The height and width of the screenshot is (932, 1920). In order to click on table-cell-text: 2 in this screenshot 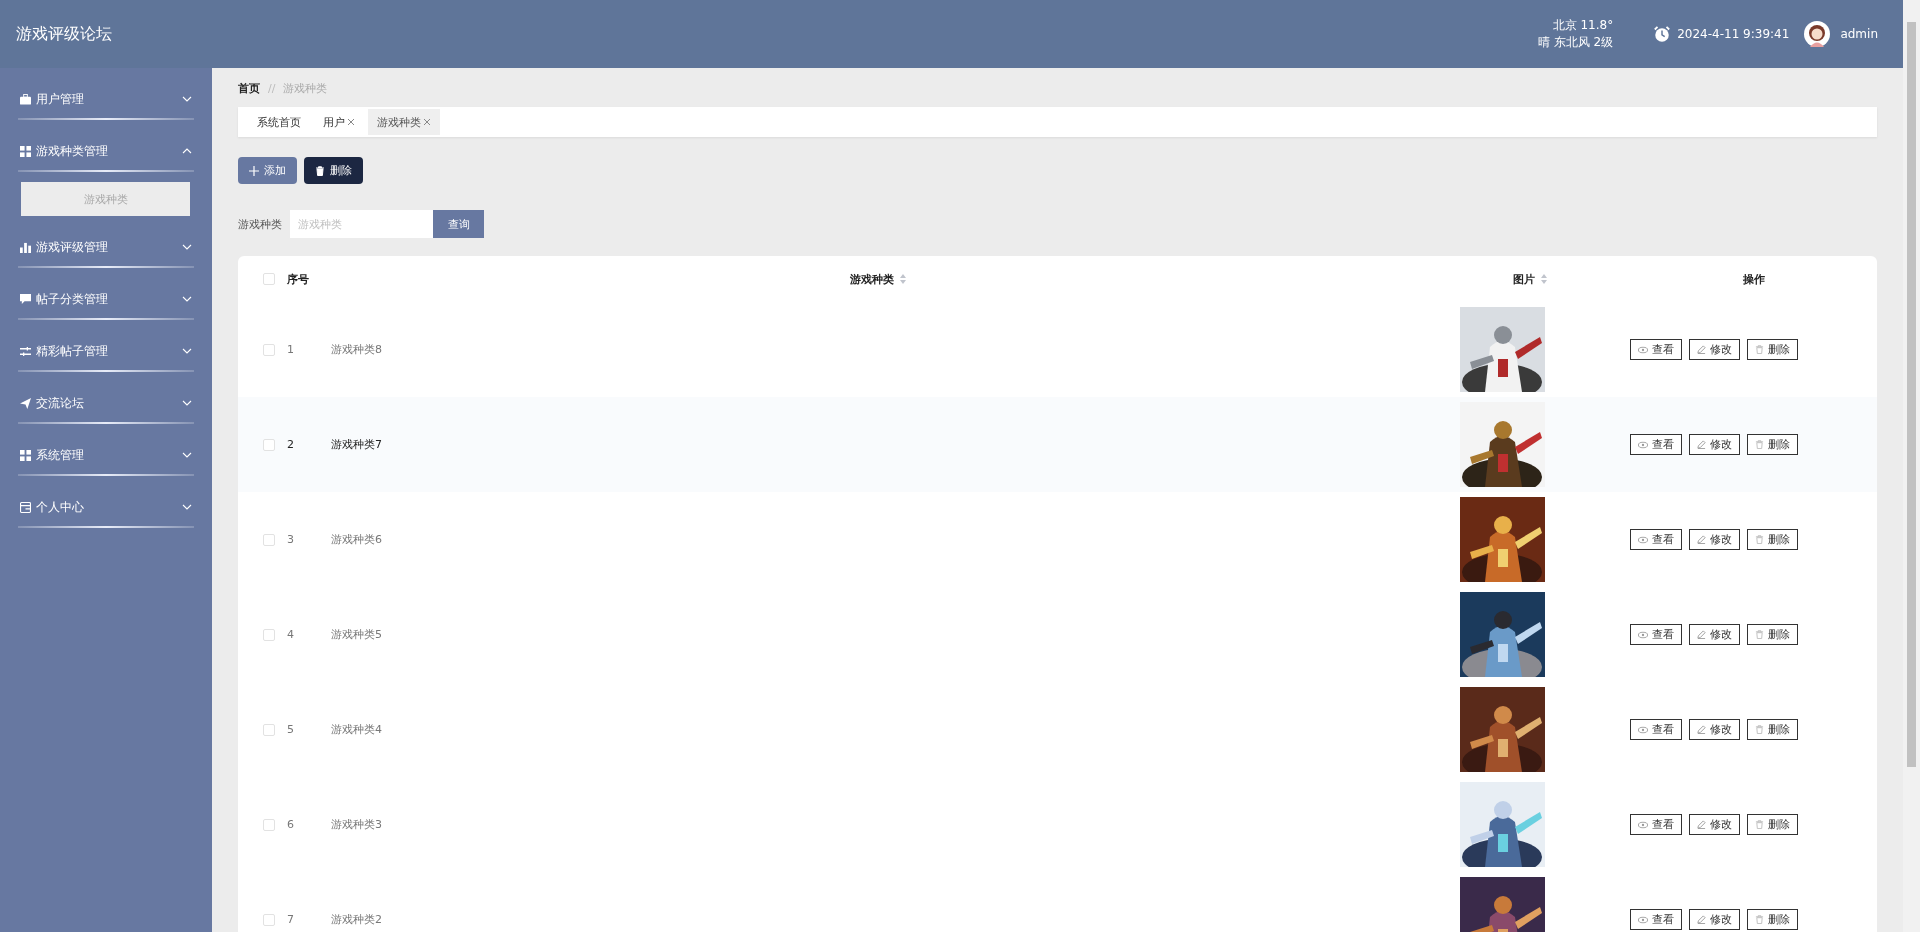, I will do `click(290, 444)`.